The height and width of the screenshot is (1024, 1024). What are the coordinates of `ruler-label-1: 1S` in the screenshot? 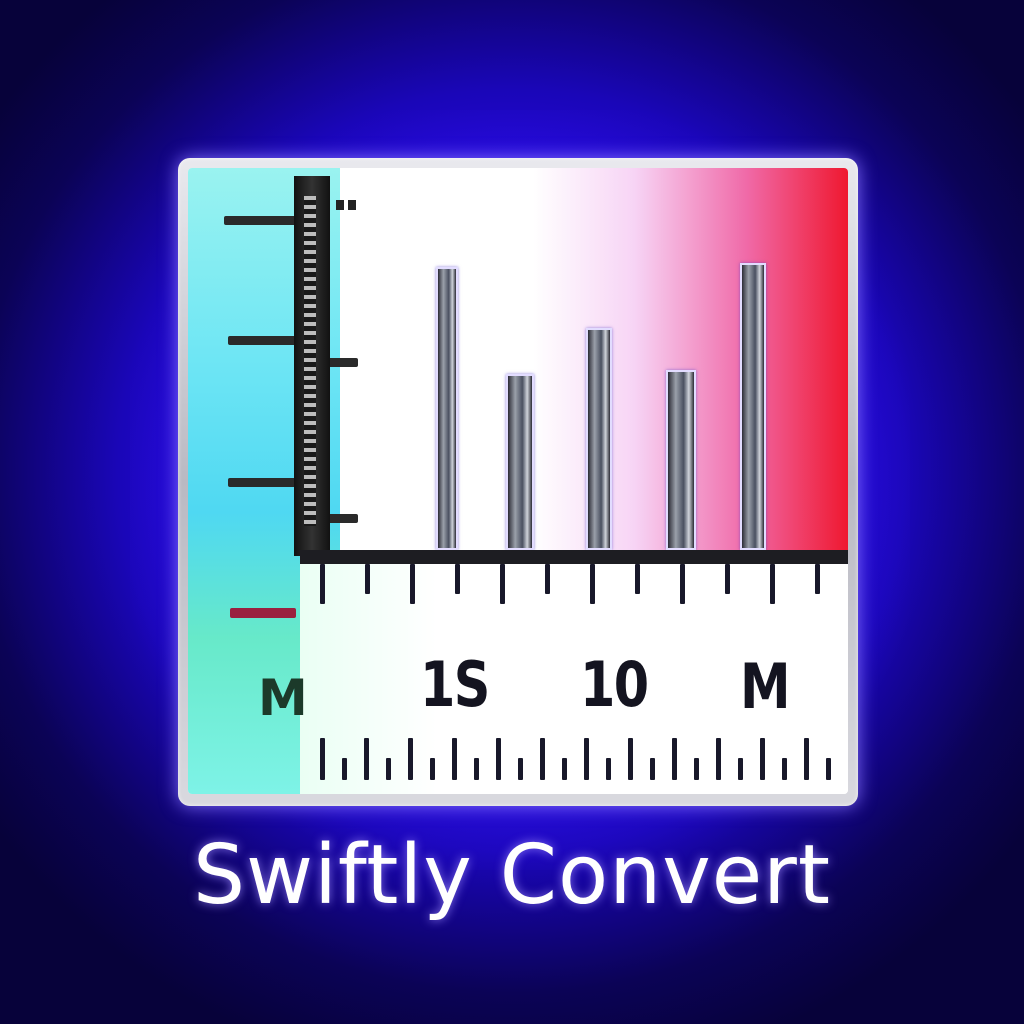 It's located at (455, 684).